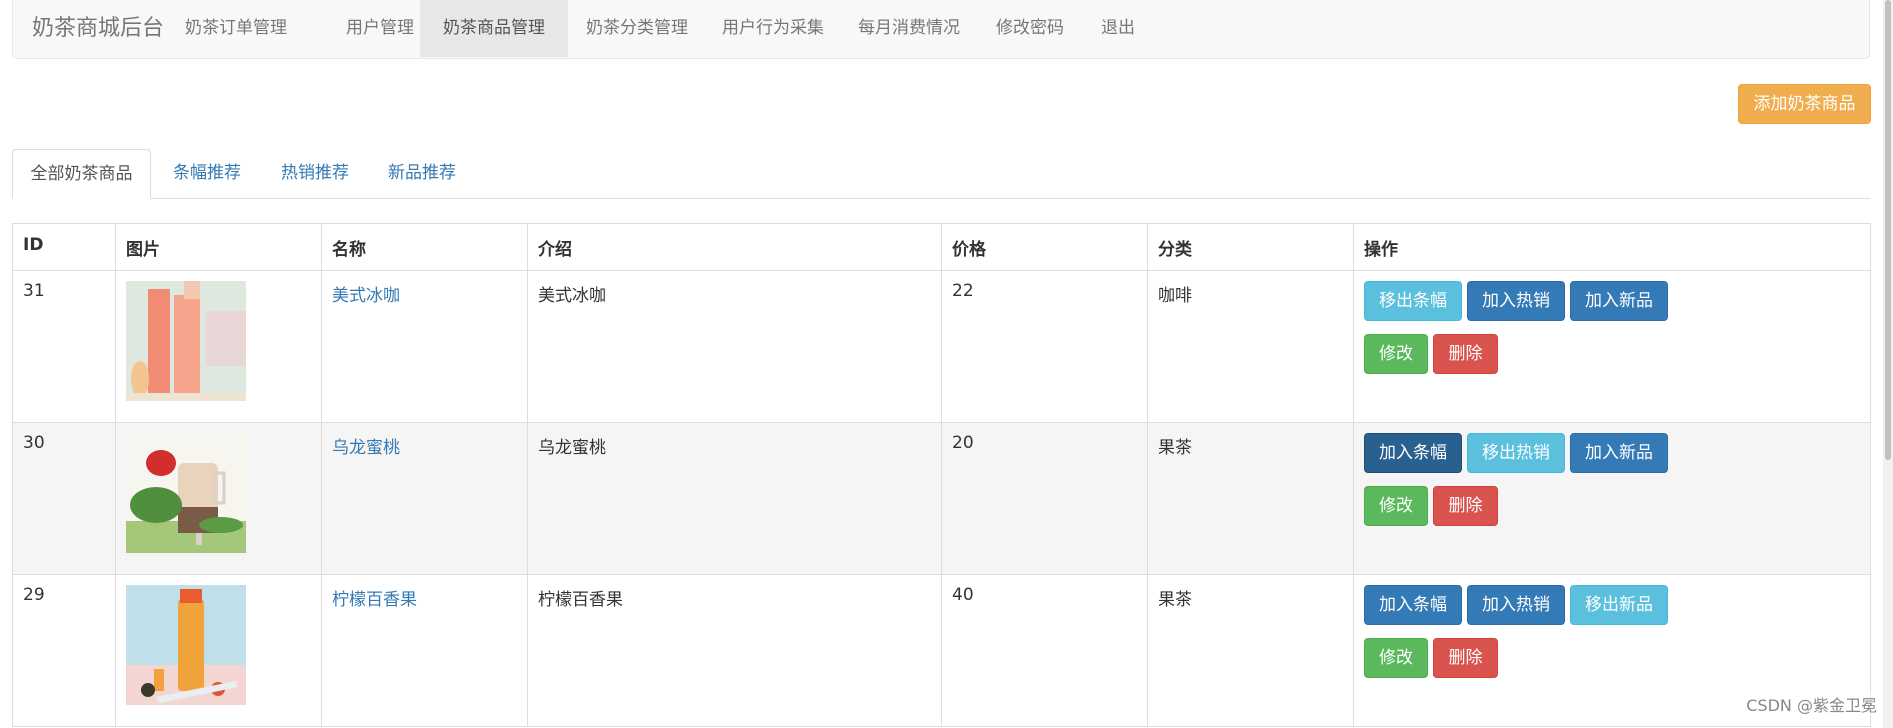 This screenshot has height=728, width=1893. What do you see at coordinates (637, 28) in the screenshot?
I see `nav-item-categories: 奶茶分类管理` at bounding box center [637, 28].